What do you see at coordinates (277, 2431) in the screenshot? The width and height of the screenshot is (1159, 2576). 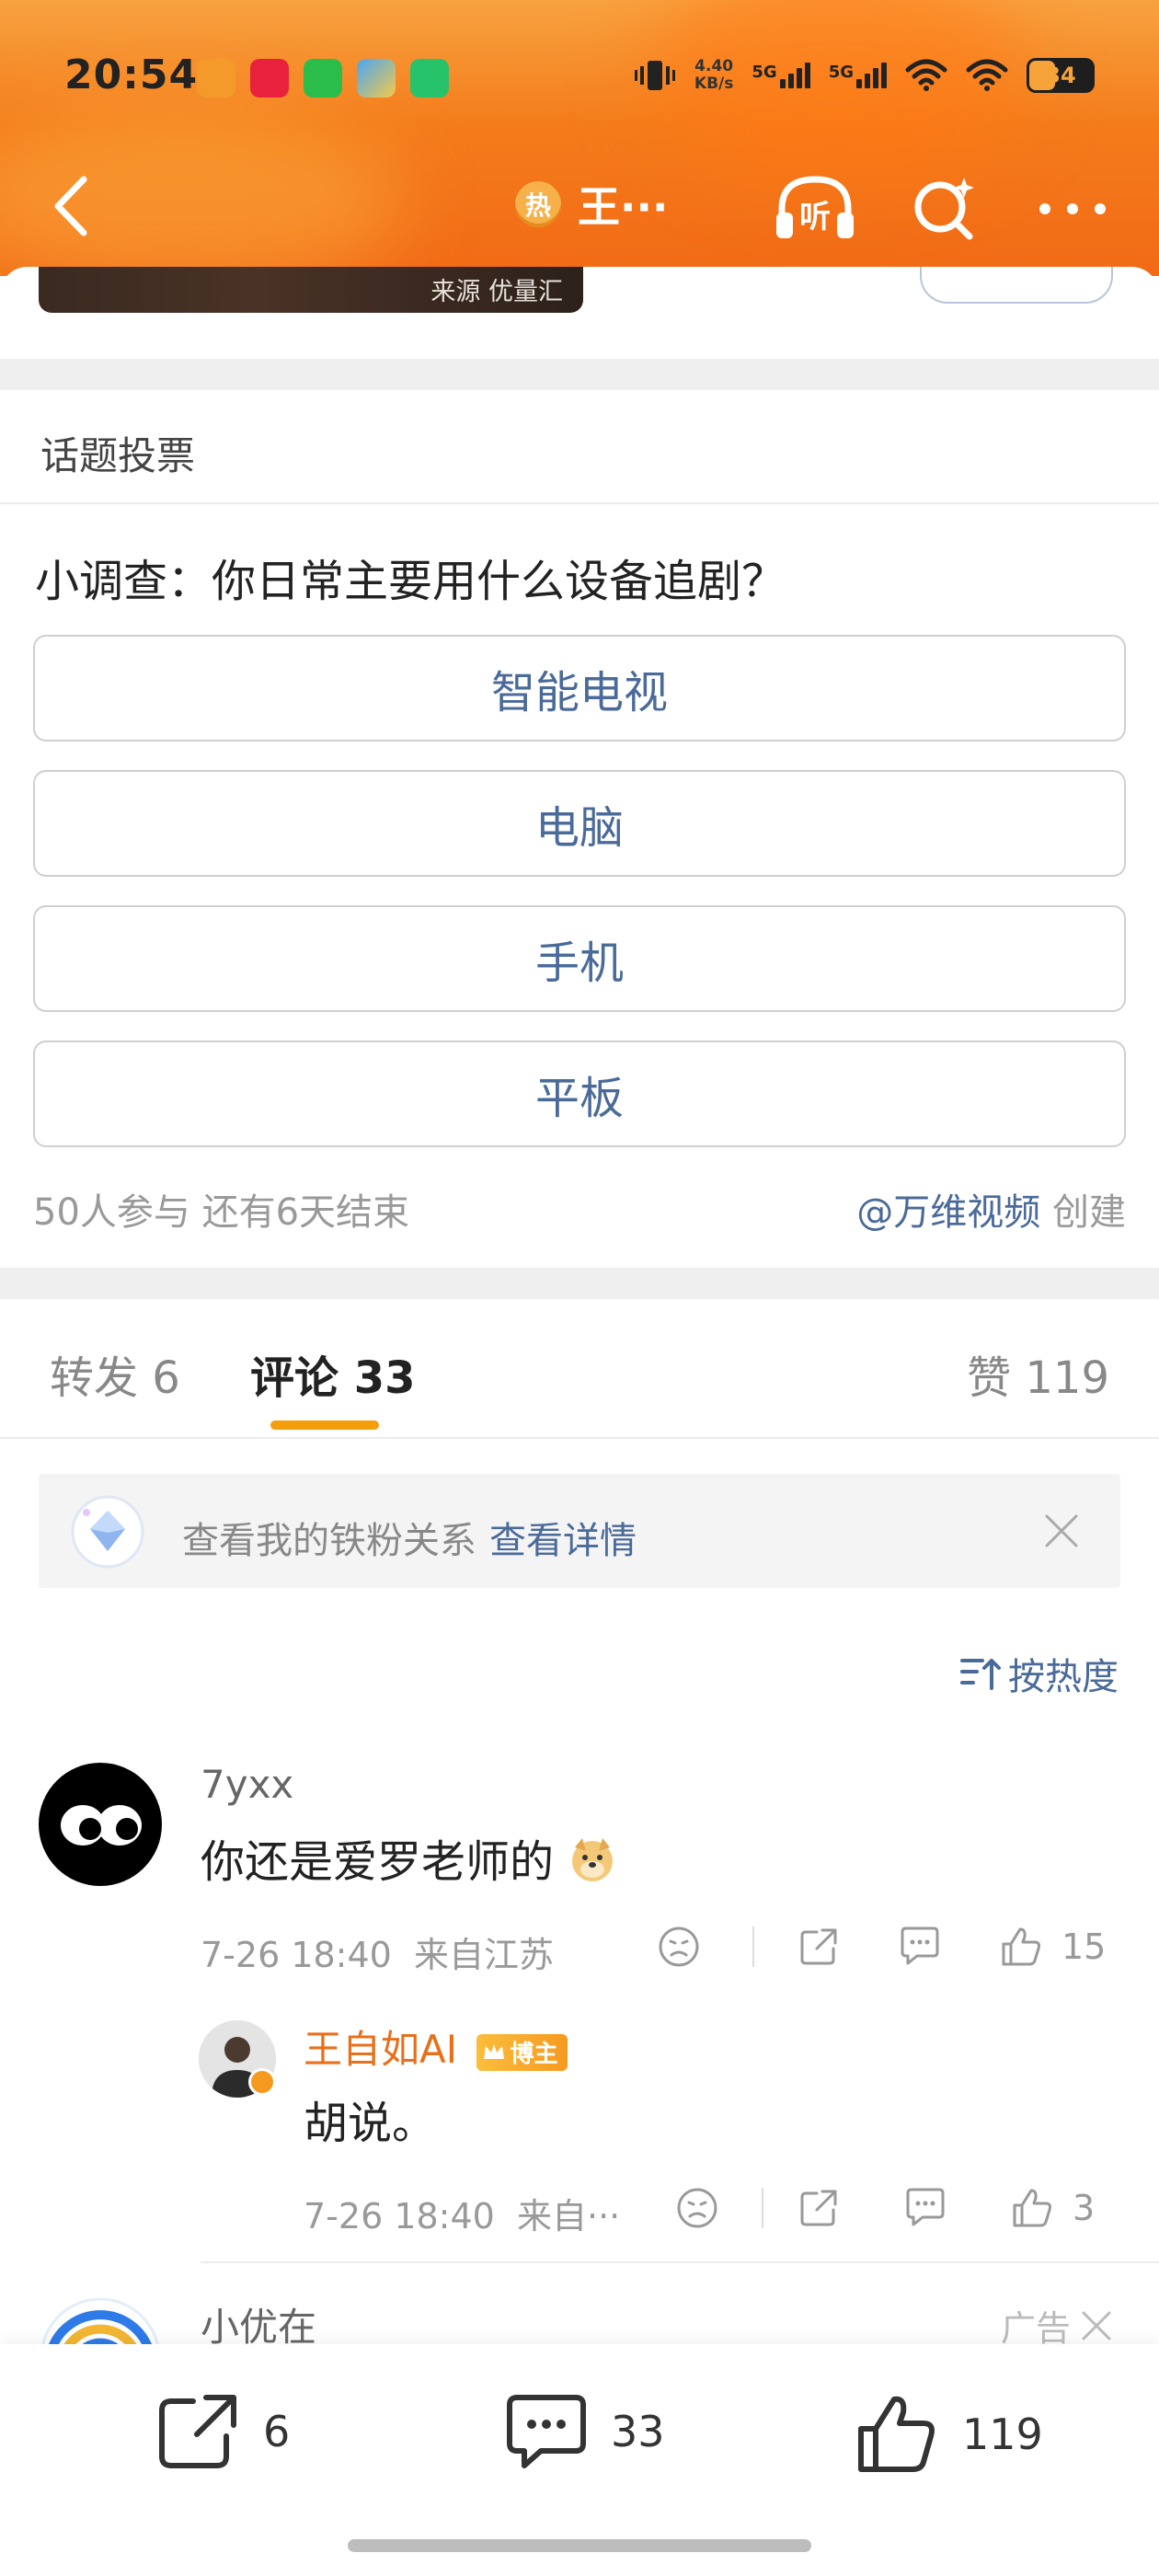 I see `repost-count: 6` at bounding box center [277, 2431].